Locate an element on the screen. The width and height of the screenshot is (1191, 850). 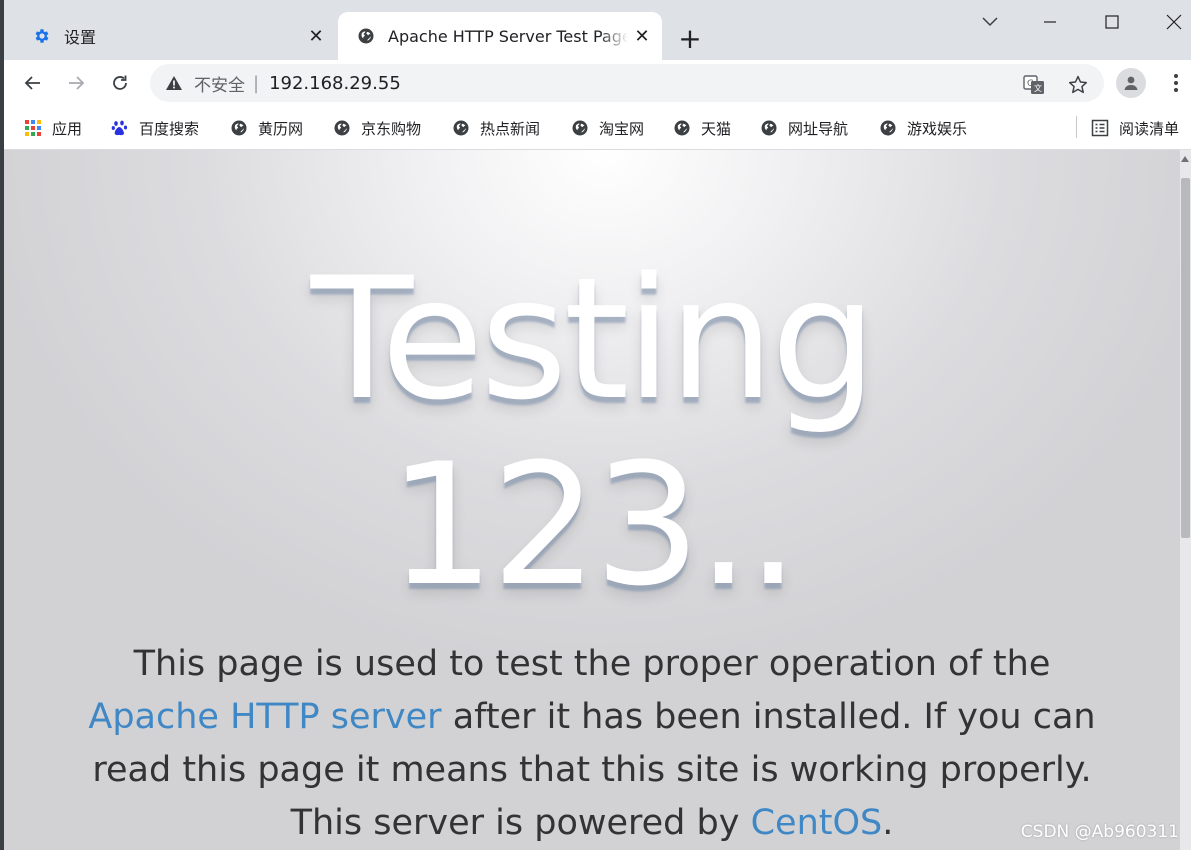
svg-text: 文 is located at coordinates (1038, 88).